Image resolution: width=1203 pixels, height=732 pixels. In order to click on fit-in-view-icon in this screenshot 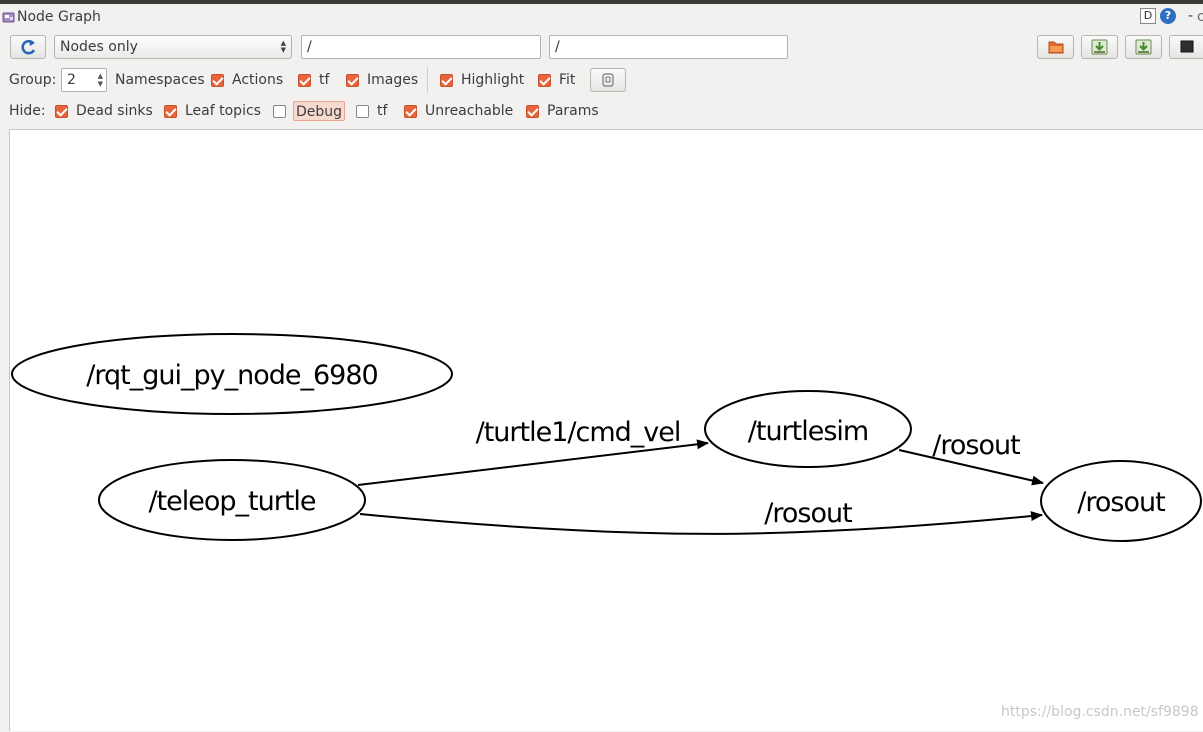, I will do `click(608, 80)`.